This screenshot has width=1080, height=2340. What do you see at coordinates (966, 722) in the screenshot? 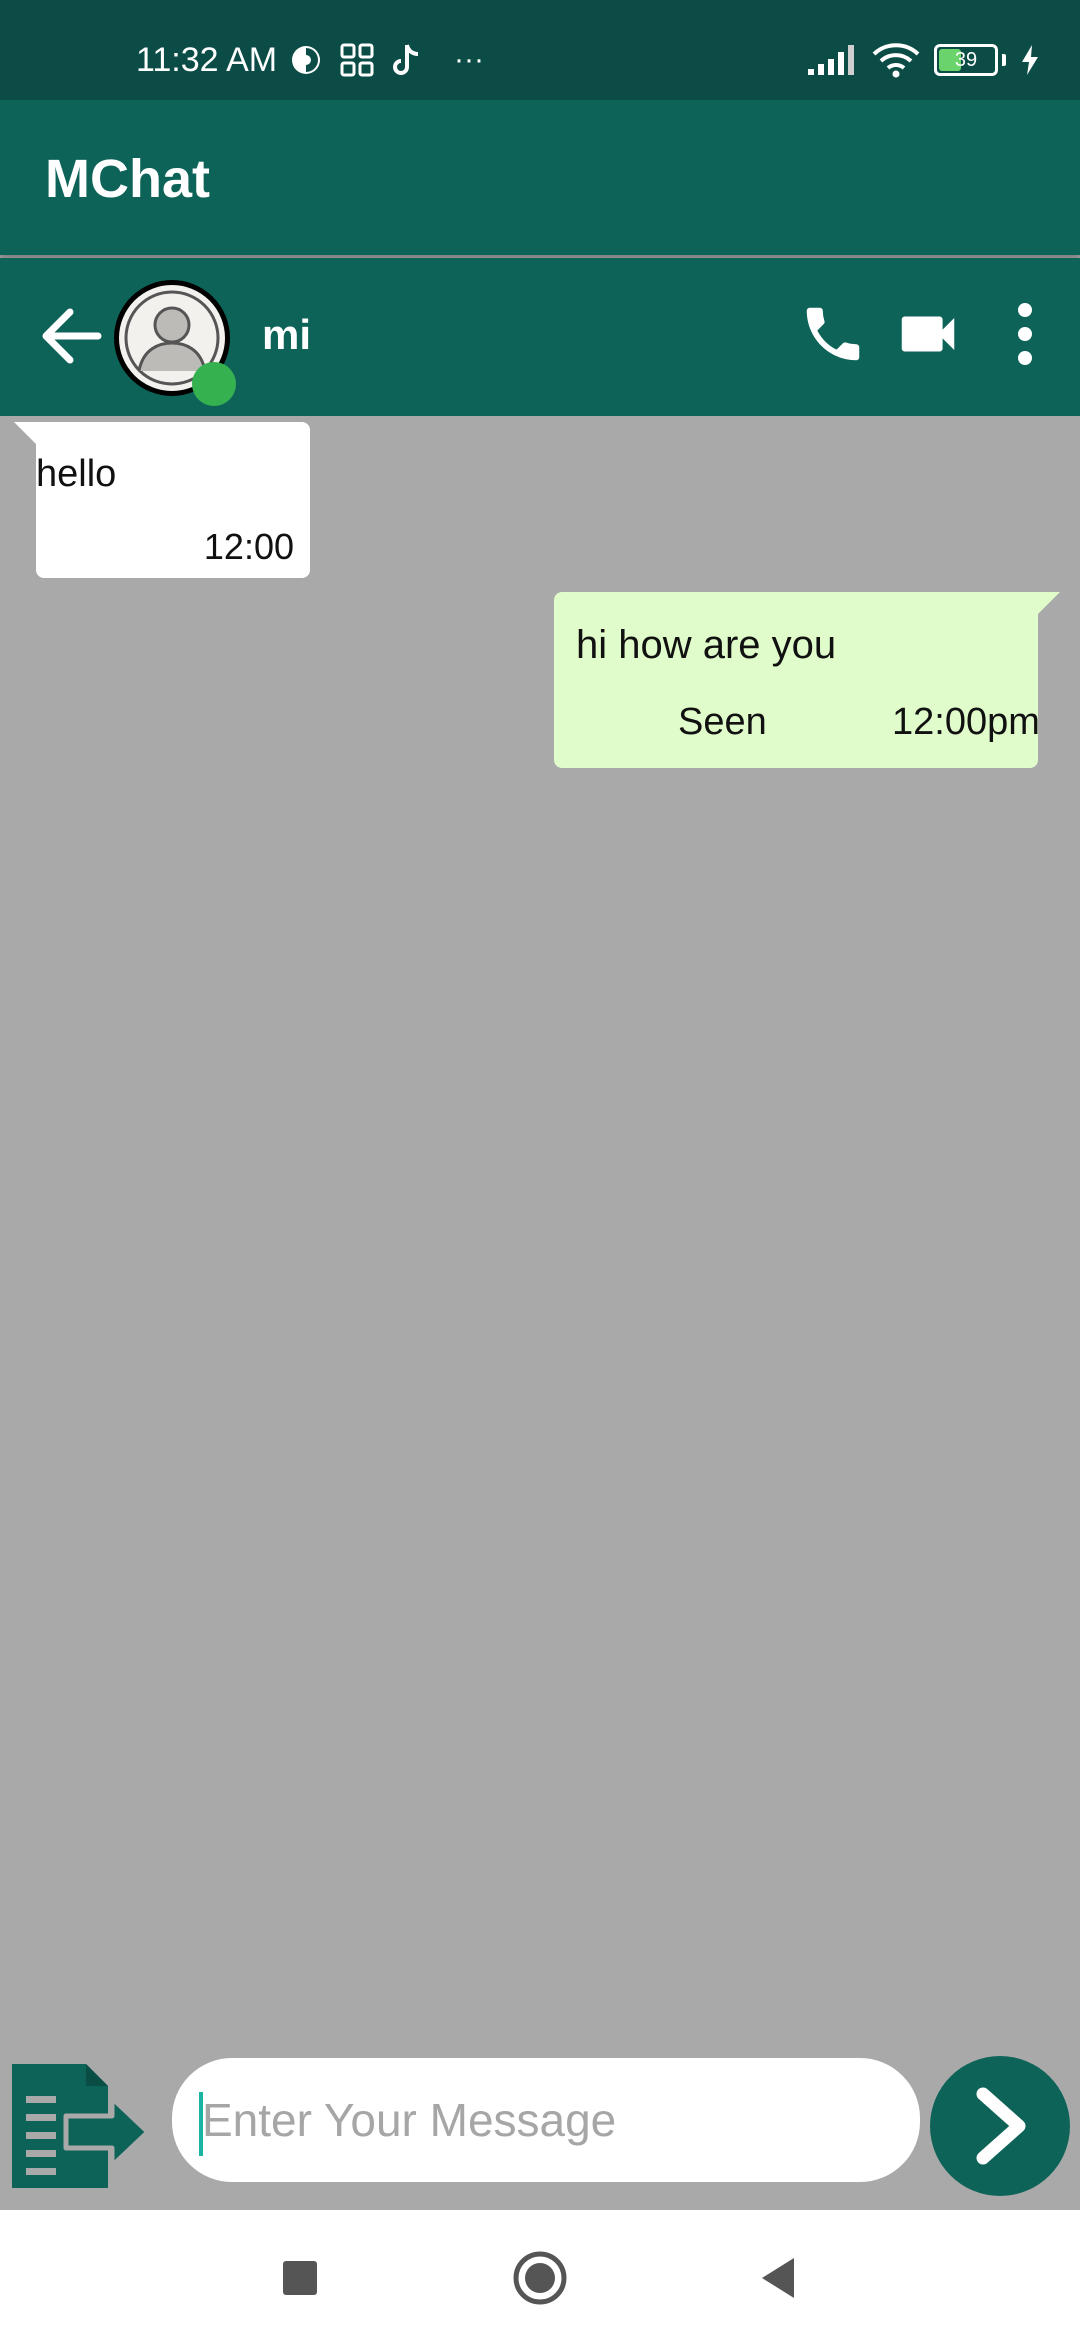
I see `message-time: 12:00pm` at bounding box center [966, 722].